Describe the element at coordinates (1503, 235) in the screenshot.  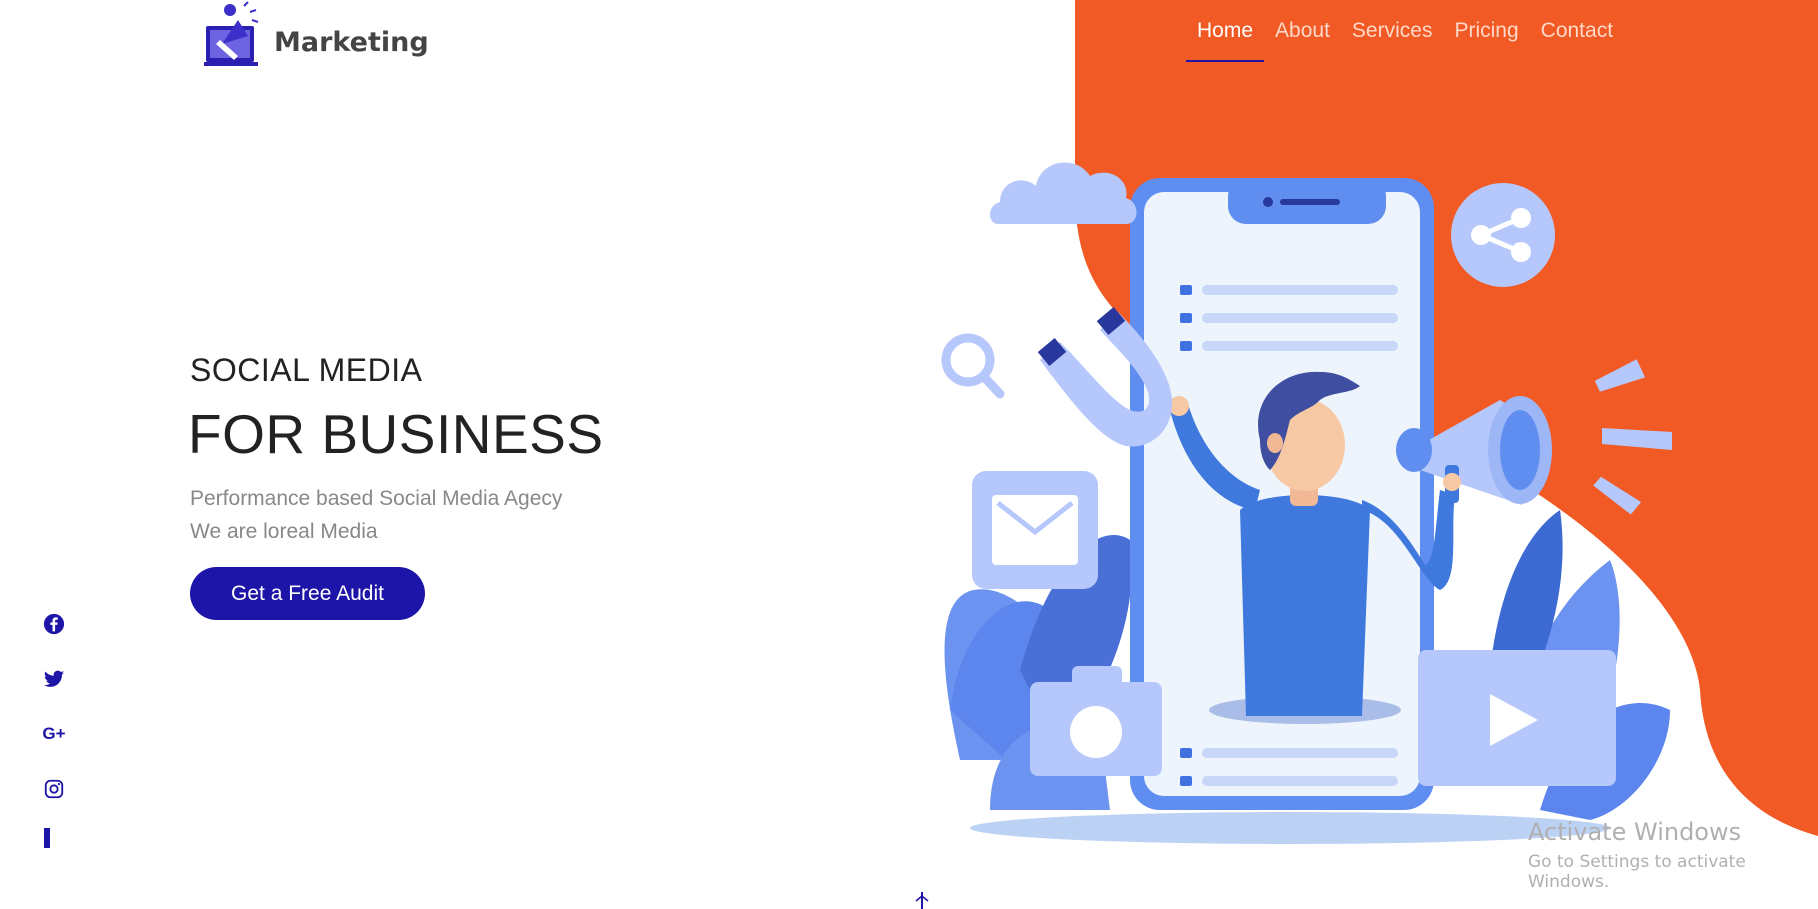
I see `share-icon` at that location.